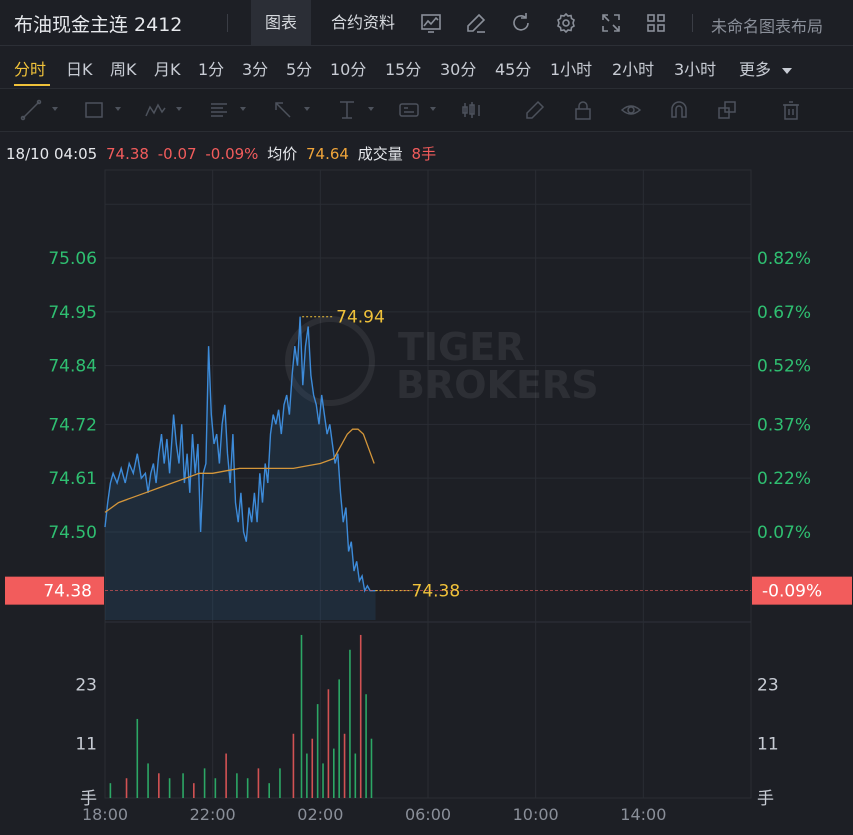  Describe the element at coordinates (283, 110) in the screenshot. I see `arrow-icon` at that location.